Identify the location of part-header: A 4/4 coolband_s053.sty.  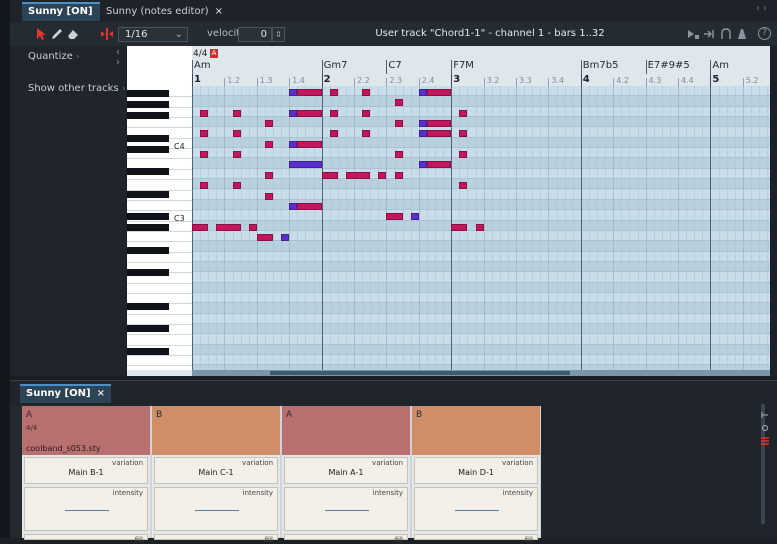
(86, 430).